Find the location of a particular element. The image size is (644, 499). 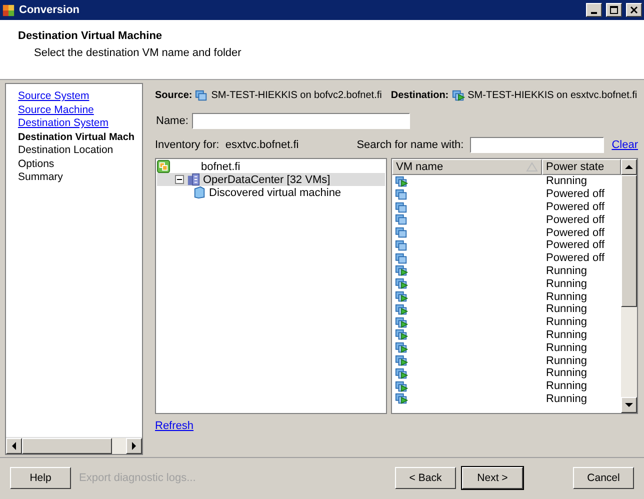

scroll-left-button is located at coordinates (14, 446).